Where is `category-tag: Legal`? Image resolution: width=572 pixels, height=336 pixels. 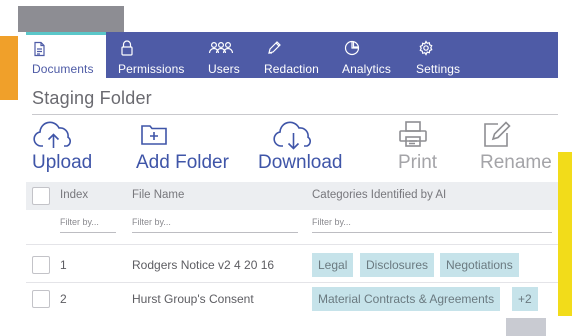
category-tag: Legal is located at coordinates (333, 265).